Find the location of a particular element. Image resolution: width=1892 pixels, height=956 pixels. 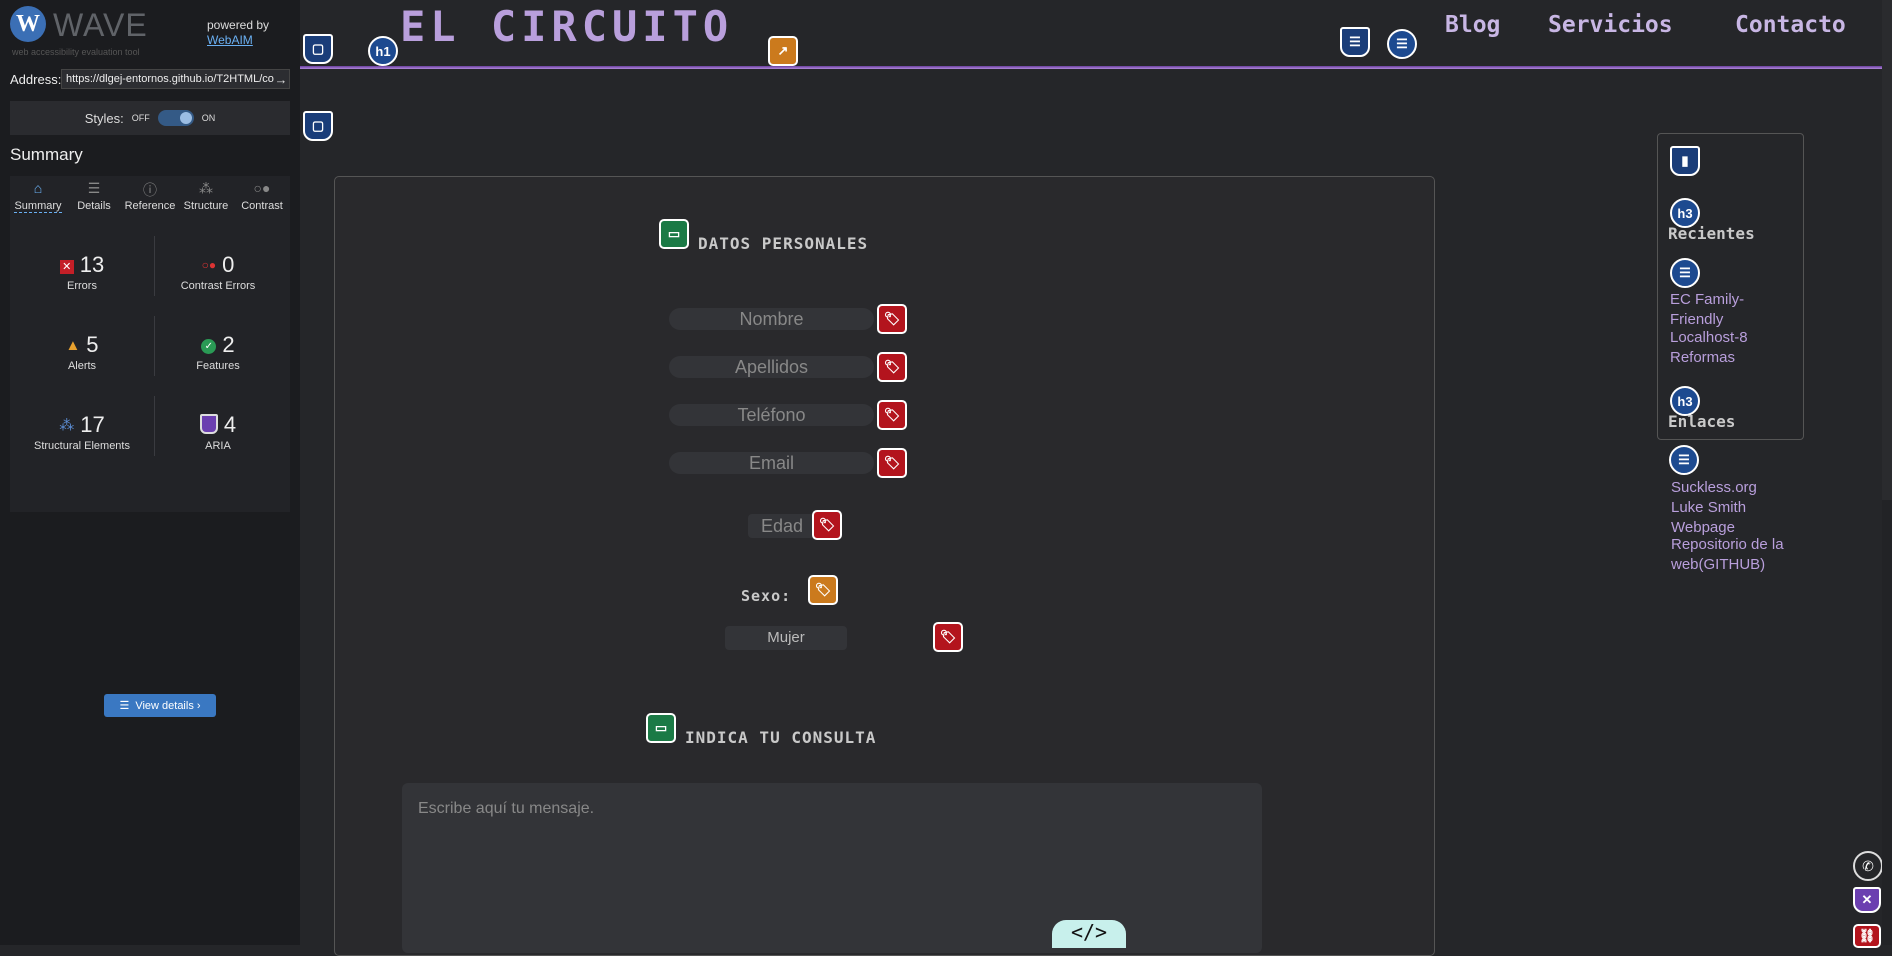

tab-contrast-label: Contrast is located at coordinates (262, 206).